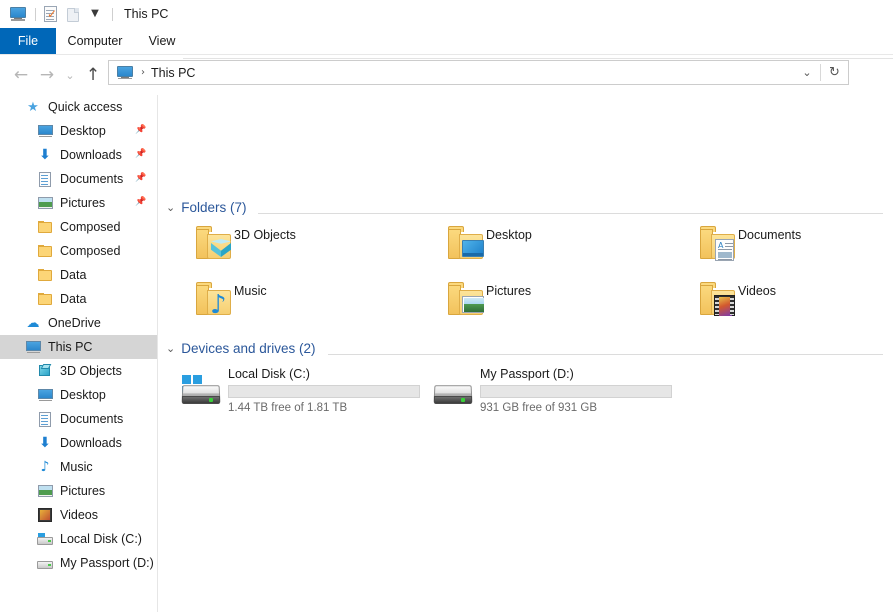 The height and width of the screenshot is (612, 893). I want to click on new-folder-icon, so click(73, 14).